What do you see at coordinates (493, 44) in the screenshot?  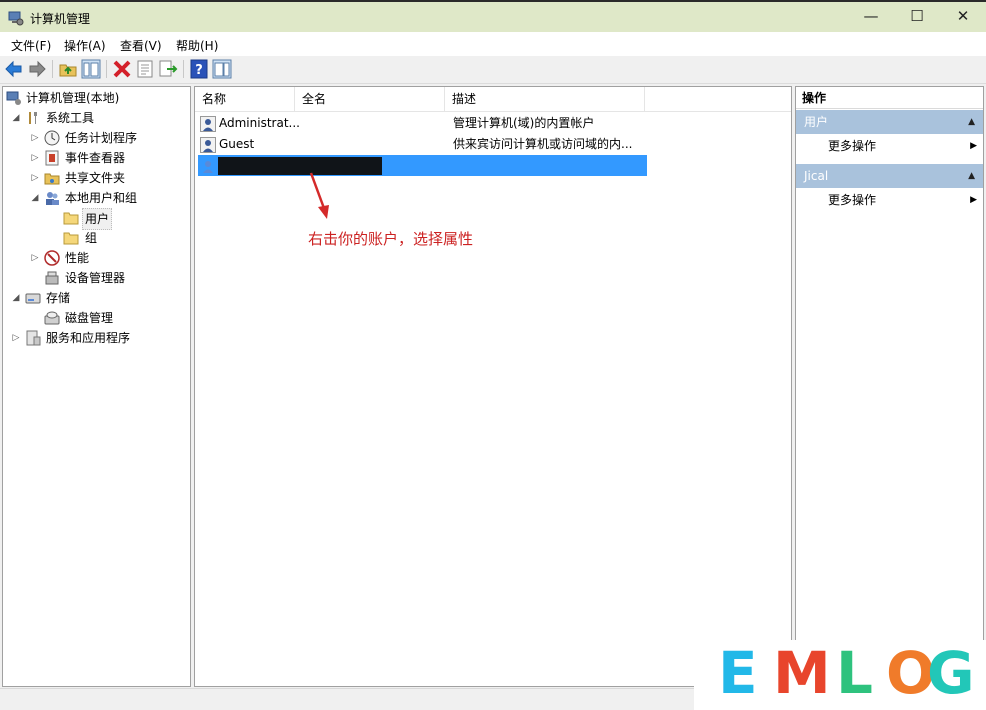 I see `menu-bar: 文件(F) 操作(A) 查看(V) 帮助(H)` at bounding box center [493, 44].